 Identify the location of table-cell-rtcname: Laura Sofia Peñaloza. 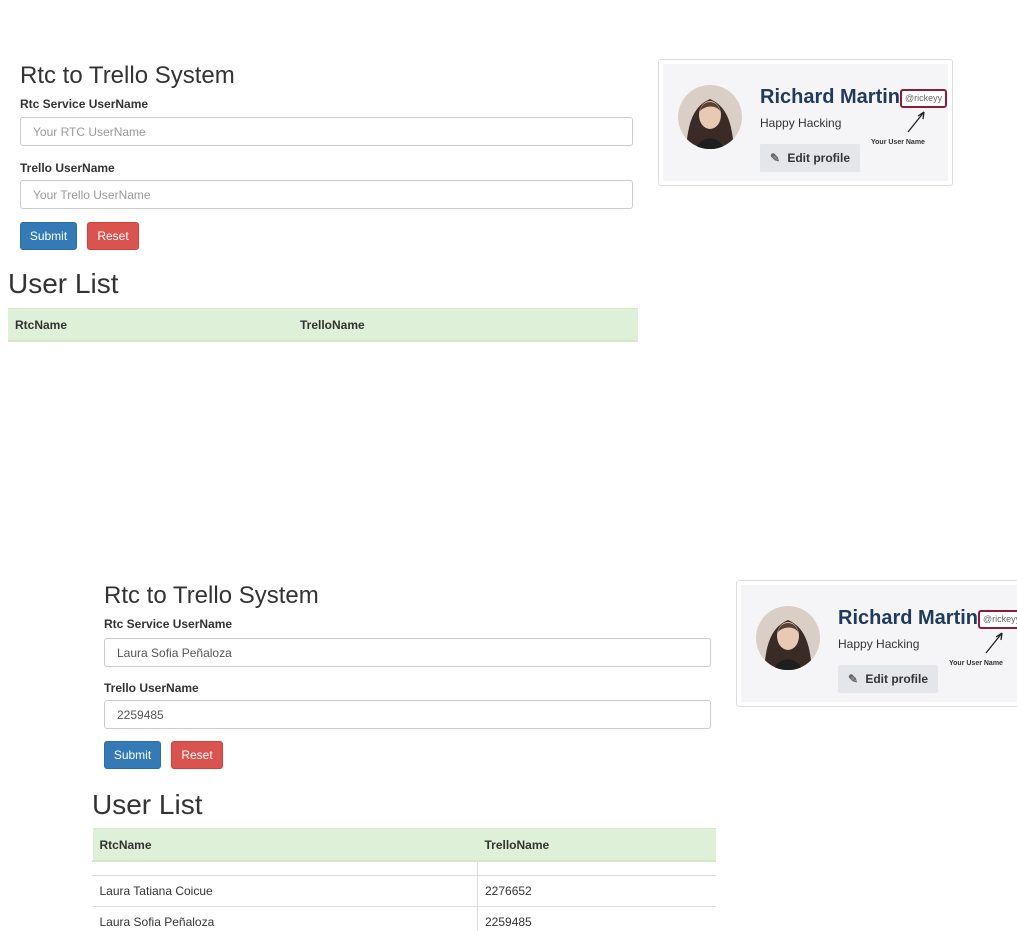
(285, 918).